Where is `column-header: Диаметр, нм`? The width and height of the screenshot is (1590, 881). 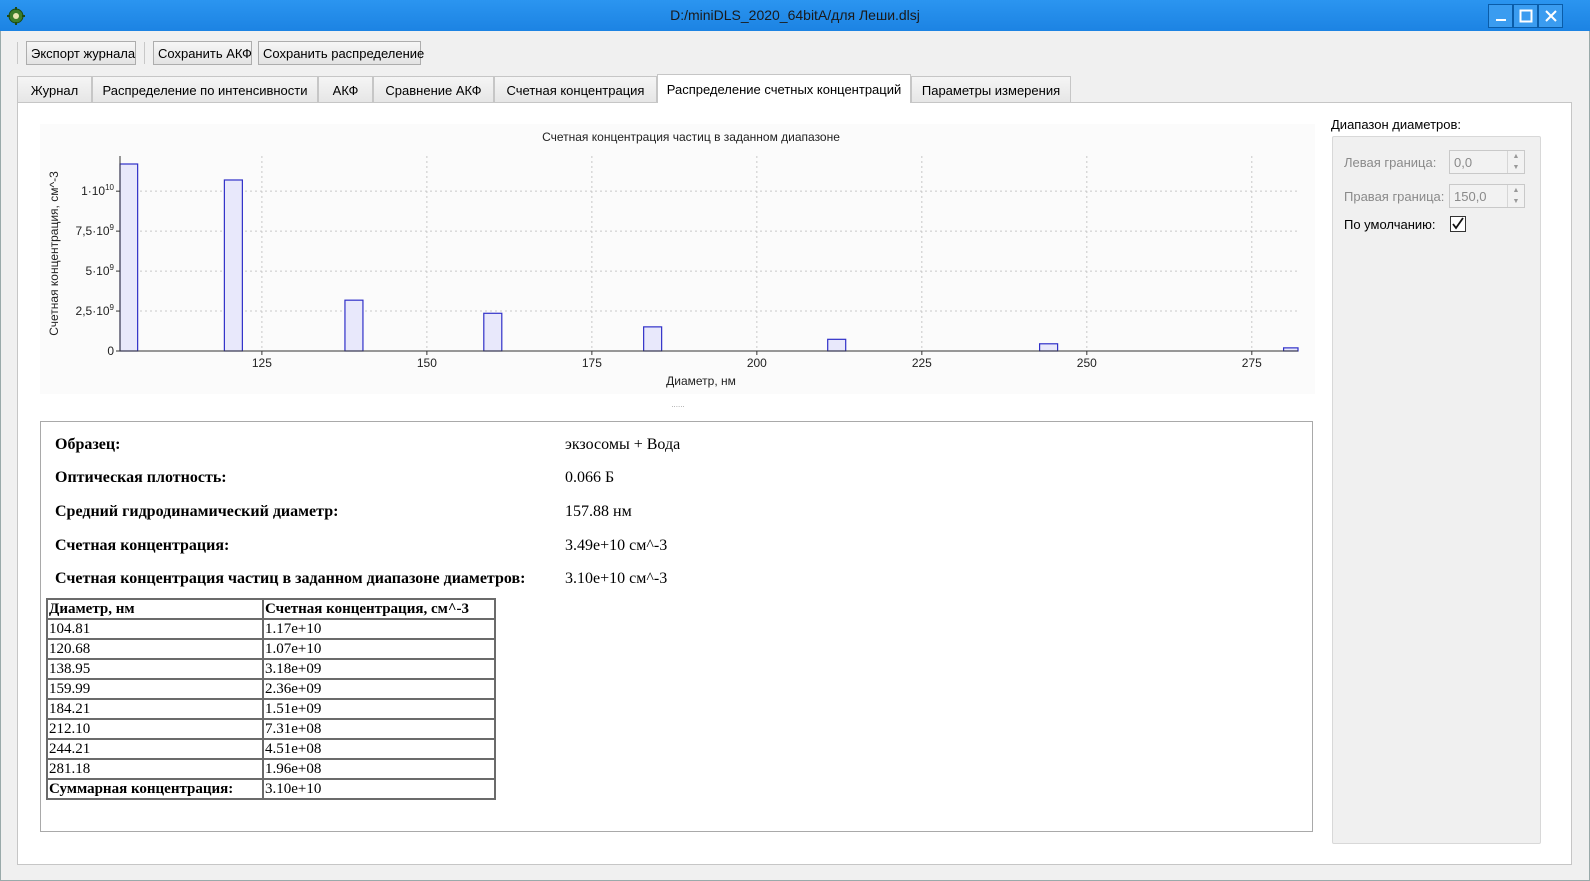 column-header: Диаметр, нм is located at coordinates (155, 609).